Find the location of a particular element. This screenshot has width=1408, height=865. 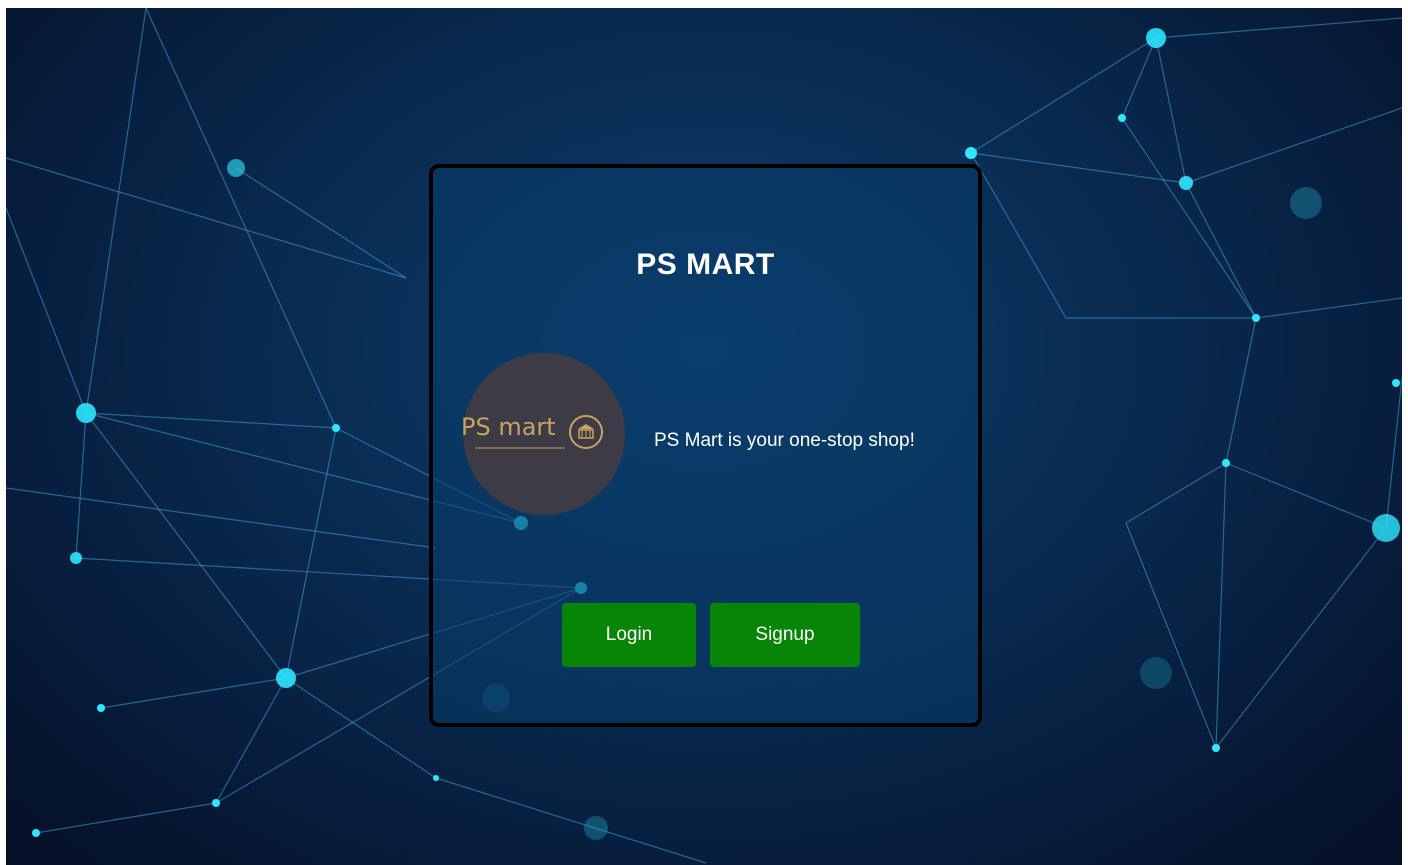

signup-button: Signup is located at coordinates (785, 635).